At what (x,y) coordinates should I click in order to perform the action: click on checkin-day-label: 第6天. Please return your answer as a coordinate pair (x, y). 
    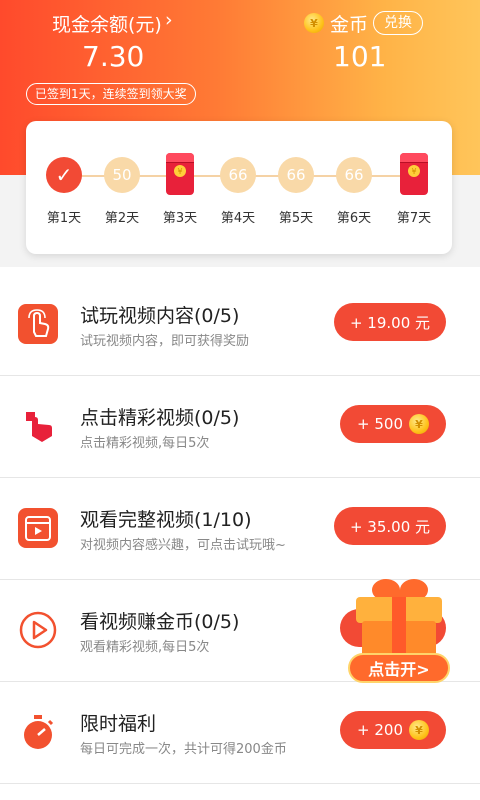
    Looking at the image, I should click on (354, 218).